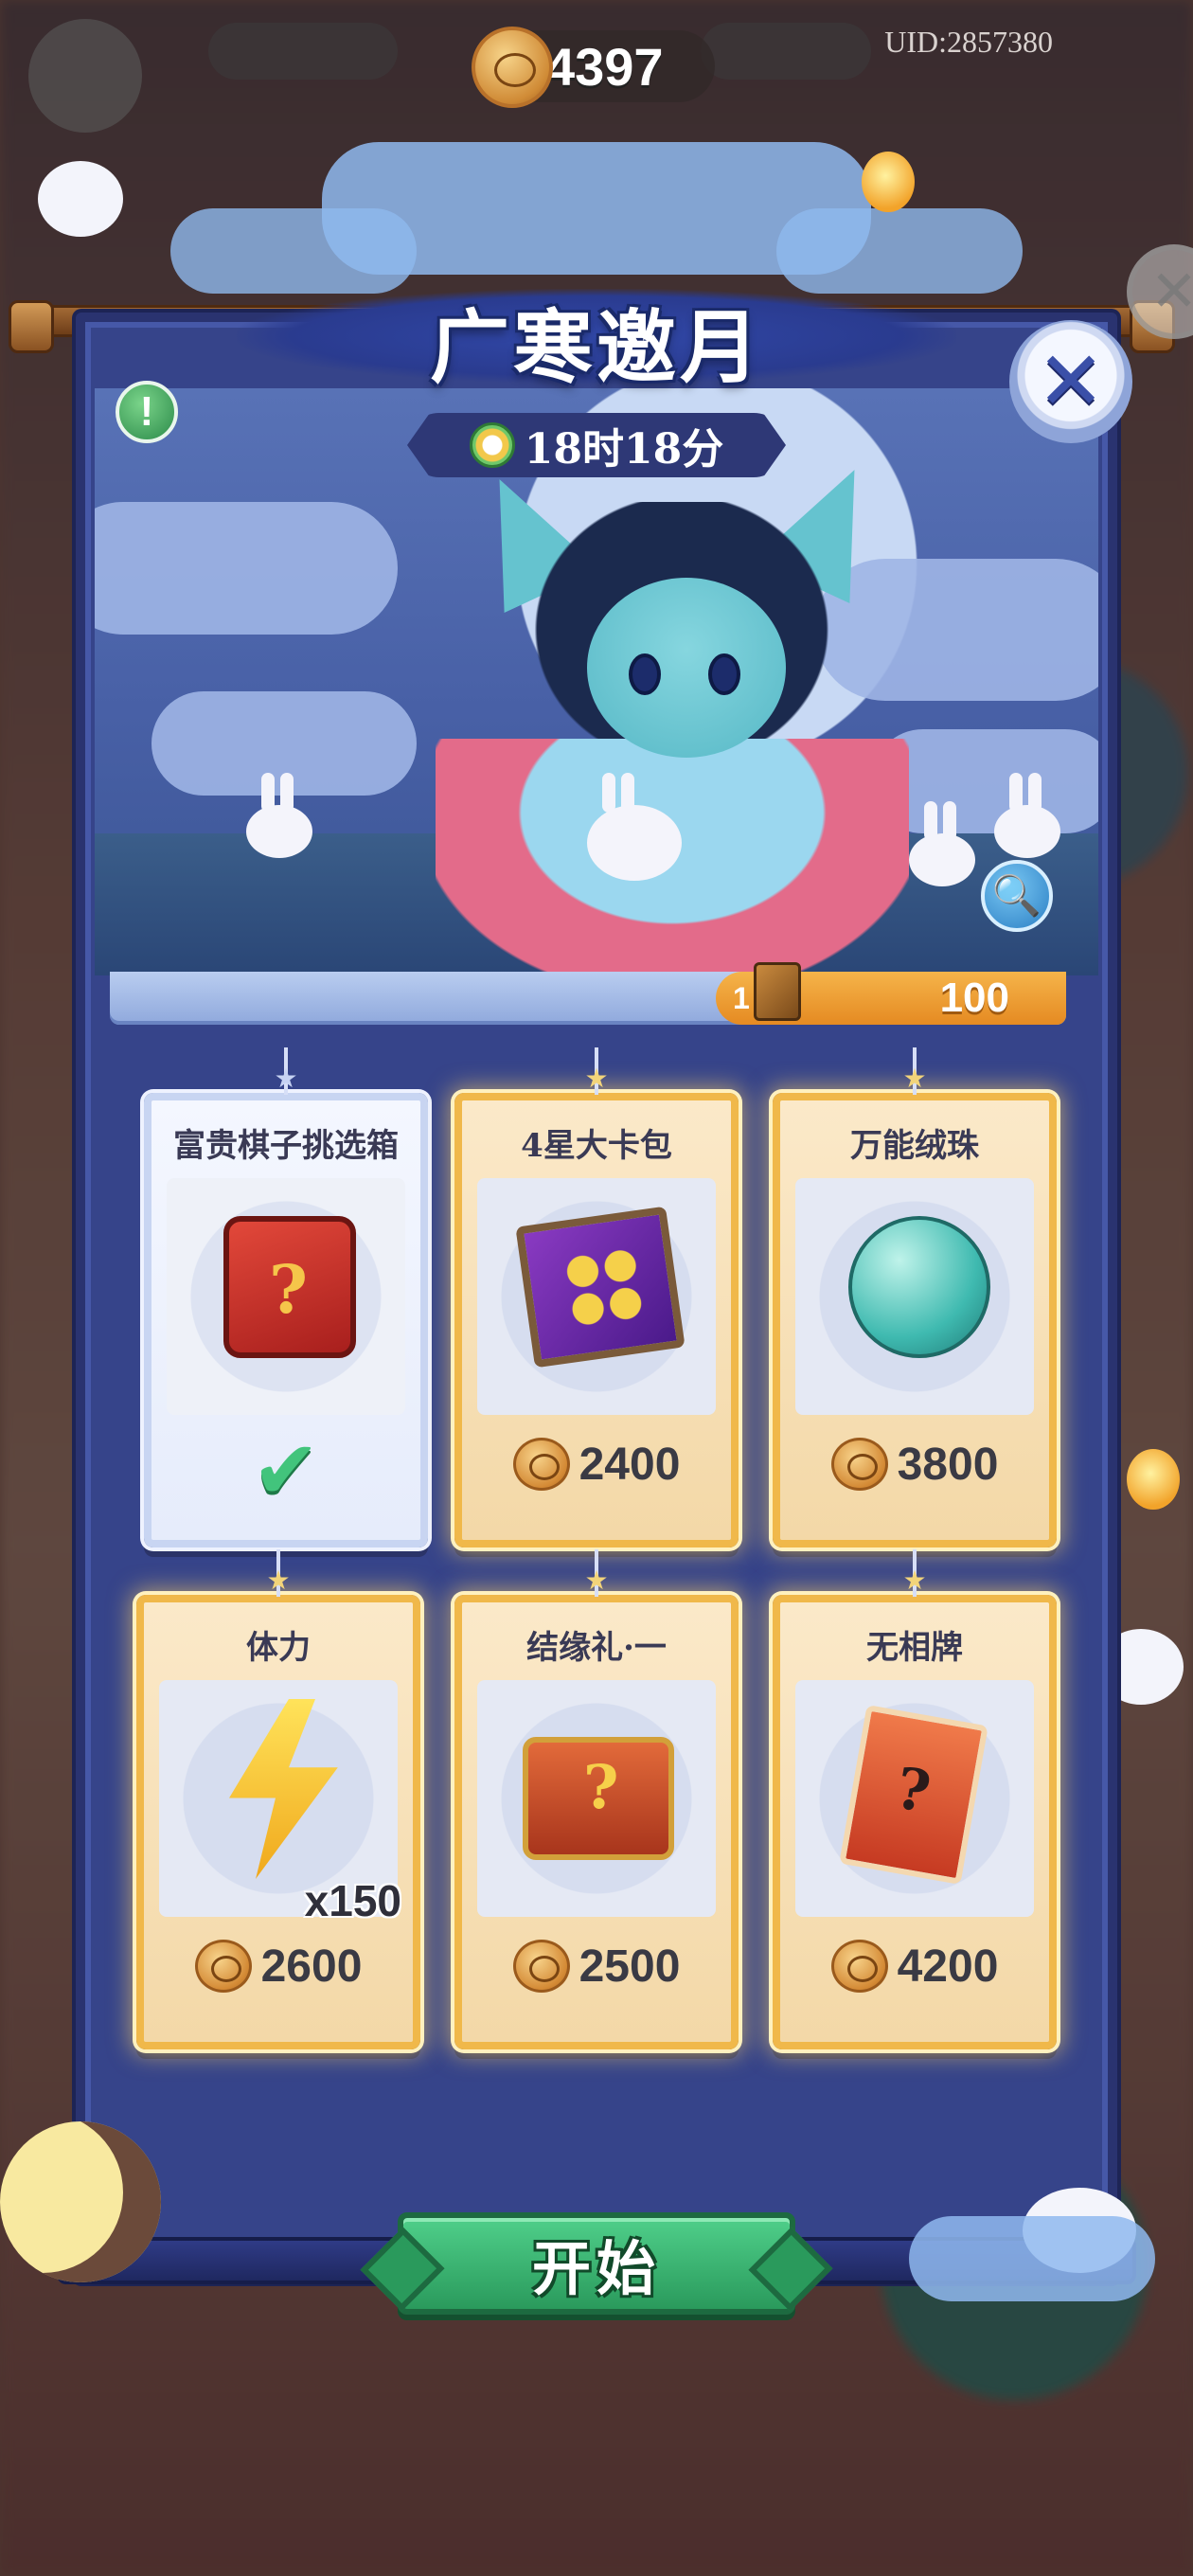 This screenshot has height=2576, width=1193. I want to click on selected-check-icon: ✔, so click(286, 1470).